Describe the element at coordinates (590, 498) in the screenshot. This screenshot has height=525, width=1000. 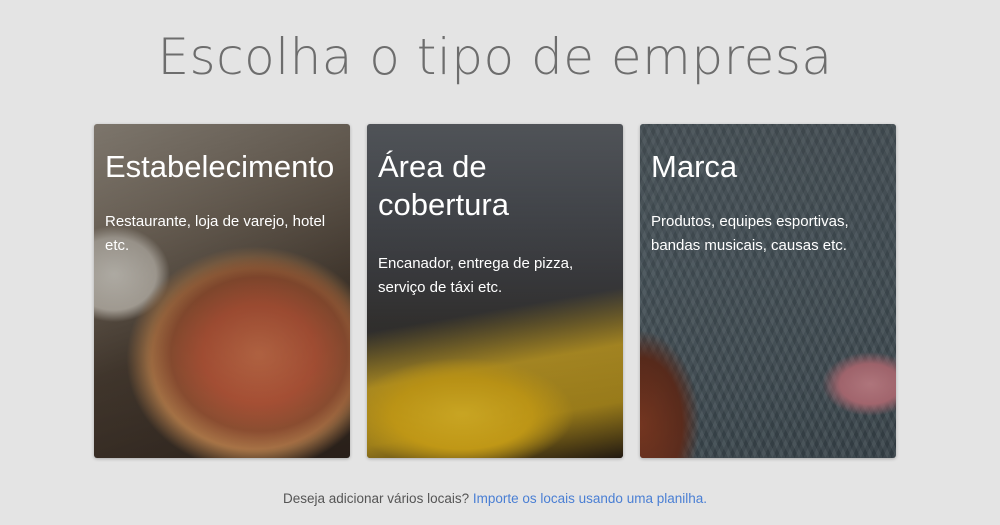
I see `import-spreadsheet-link: Importe os locais usando uma planilha.` at that location.